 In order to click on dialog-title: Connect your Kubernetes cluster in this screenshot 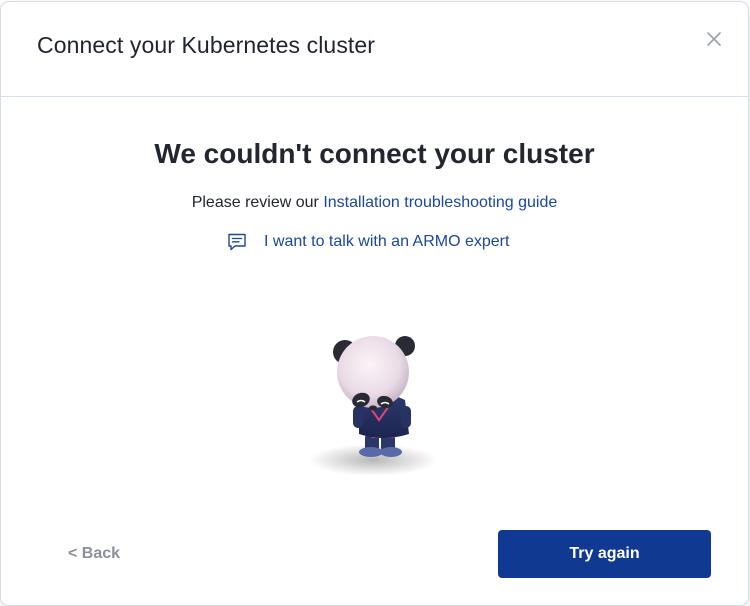, I will do `click(206, 45)`.